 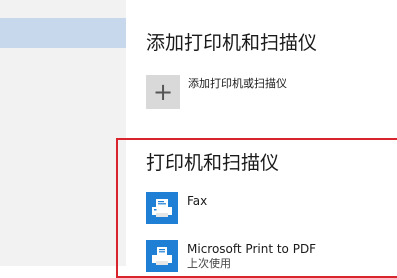 I want to click on printer-item-fax: Fax, so click(x=176, y=208).